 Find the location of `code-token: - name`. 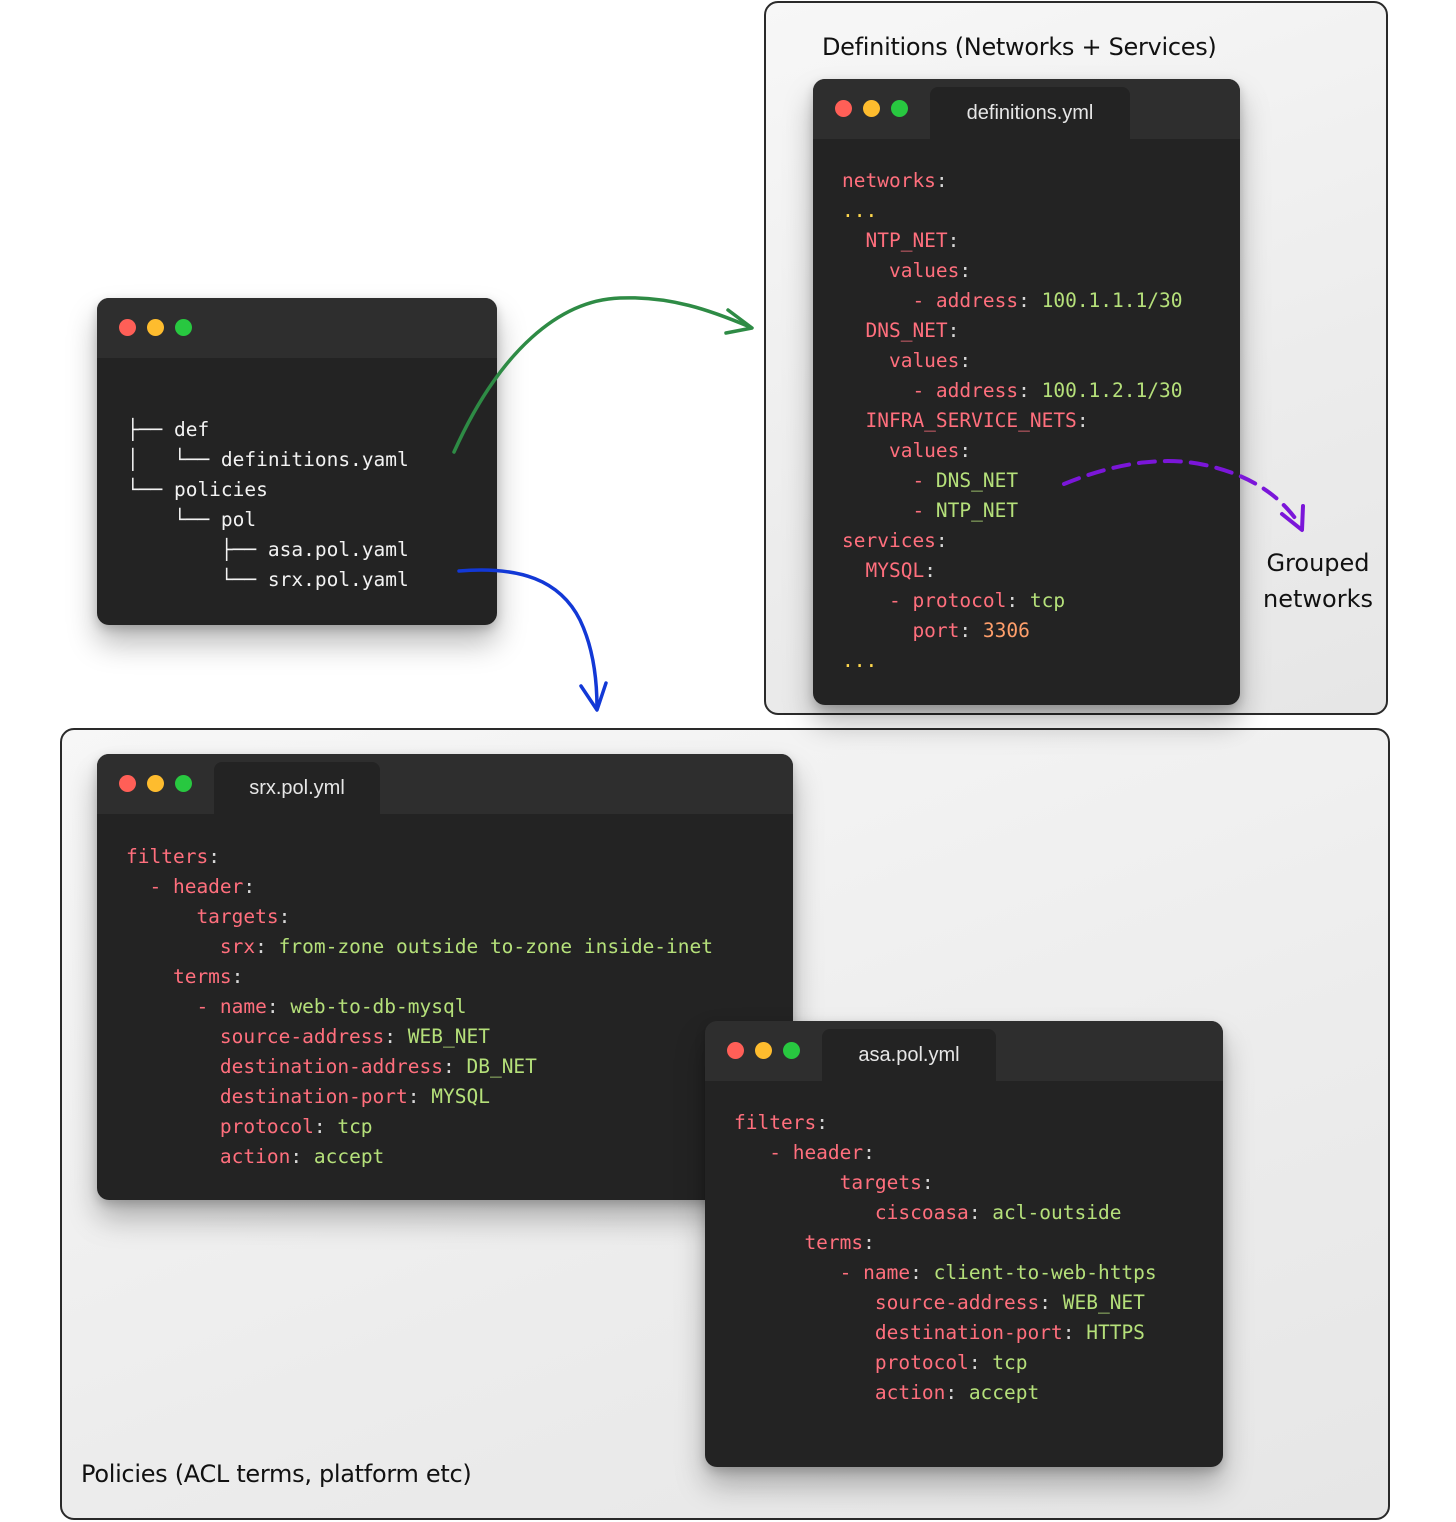

code-token: - name is located at coordinates (196, 1006).